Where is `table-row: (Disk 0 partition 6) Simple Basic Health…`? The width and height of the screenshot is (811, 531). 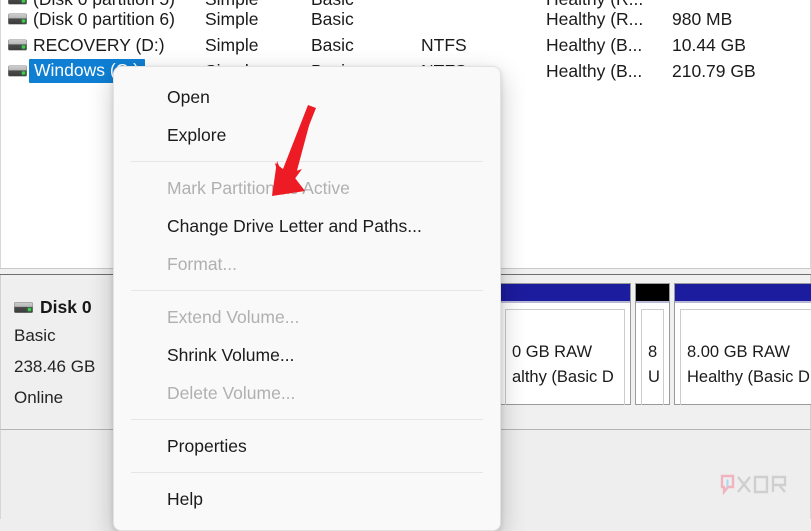
table-row: (Disk 0 partition 6) Simple Basic Health… is located at coordinates (405, 19).